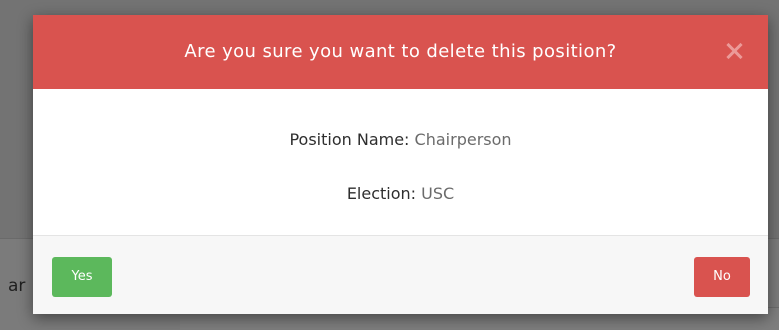  I want to click on election-label: Election:, so click(381, 193).